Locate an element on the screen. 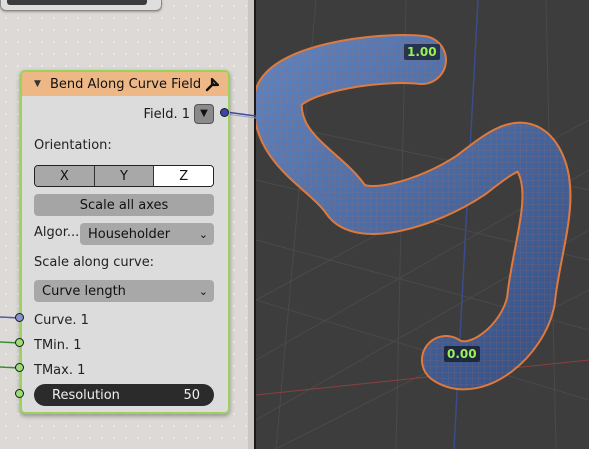 This screenshot has height=453, width=589. curve-input-row: Curve. 1 is located at coordinates (125, 320).